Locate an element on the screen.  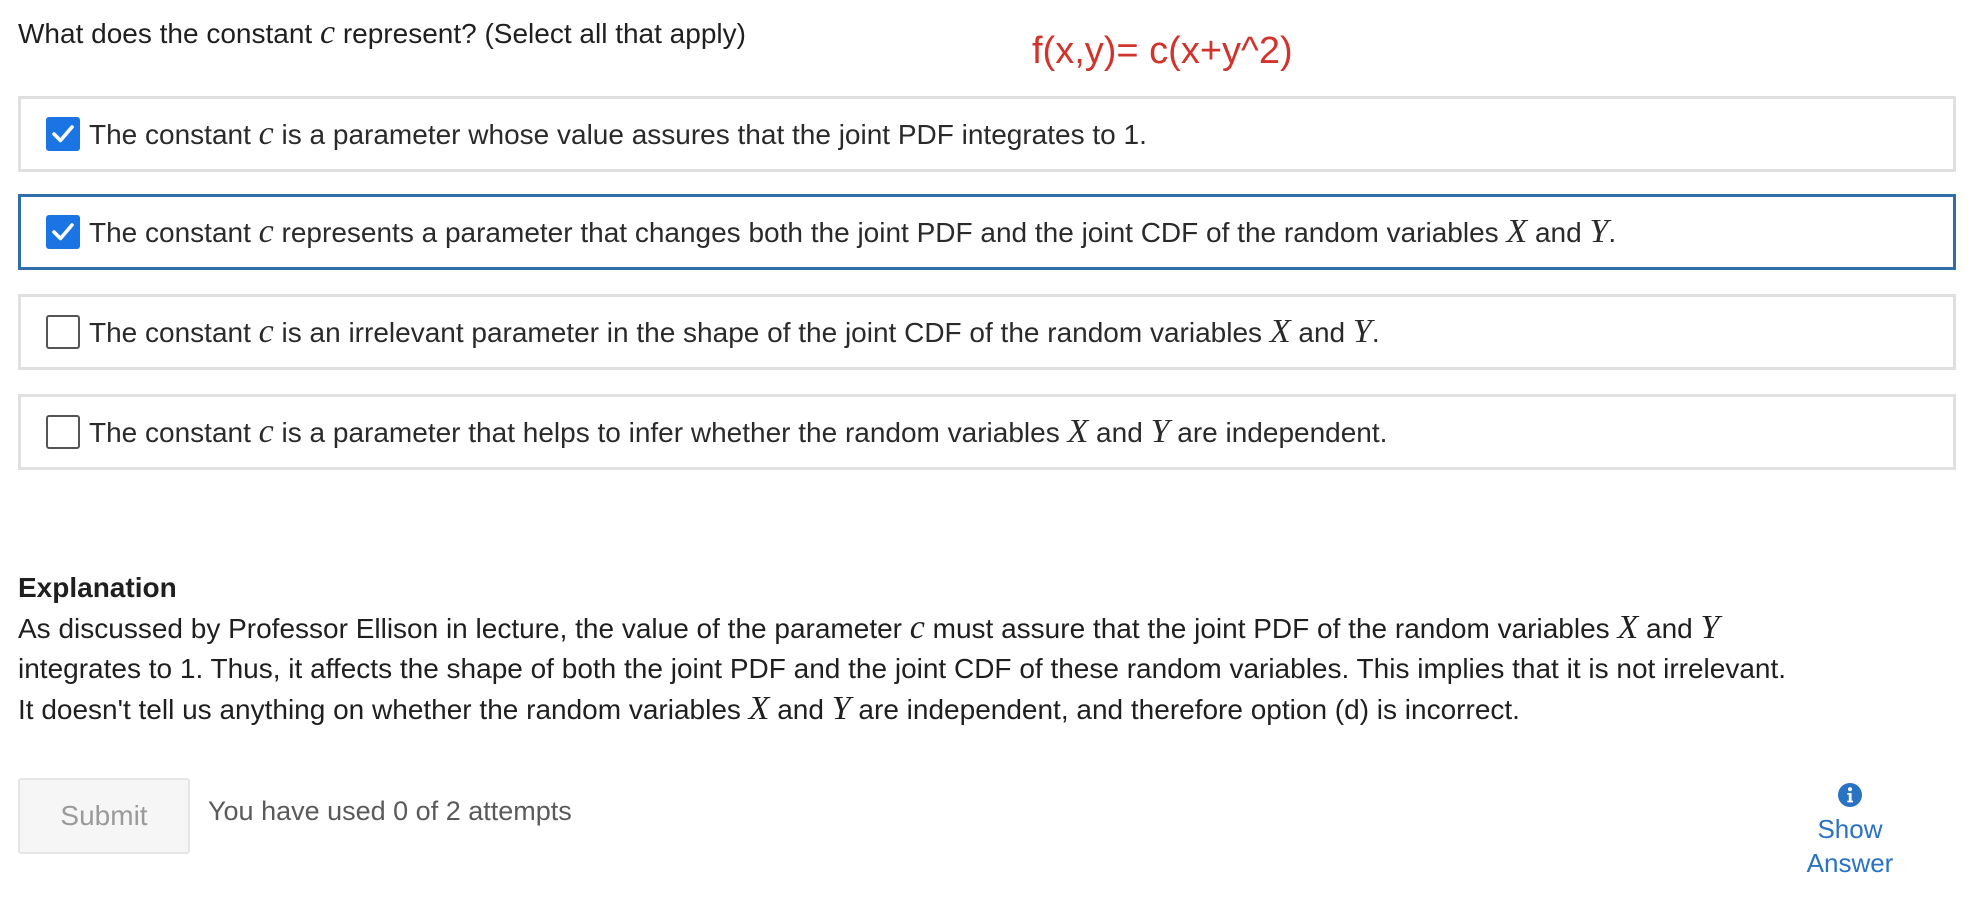
submit-button: Submit is located at coordinates (104, 816).